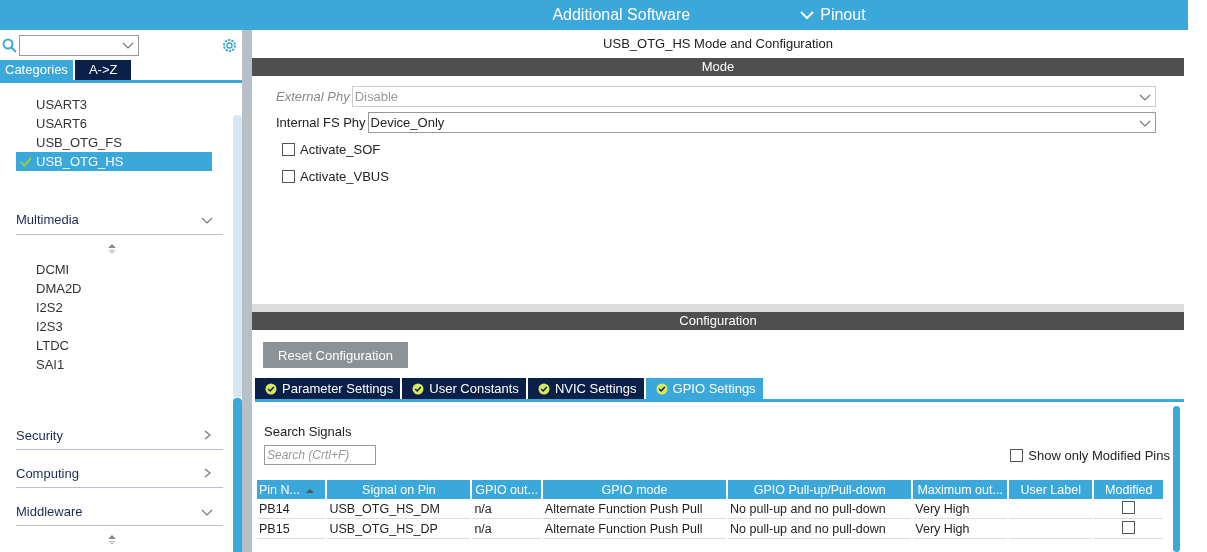 The height and width of the screenshot is (552, 1207). Describe the element at coordinates (291, 509) in the screenshot. I see `table-cell: PB14` at that location.